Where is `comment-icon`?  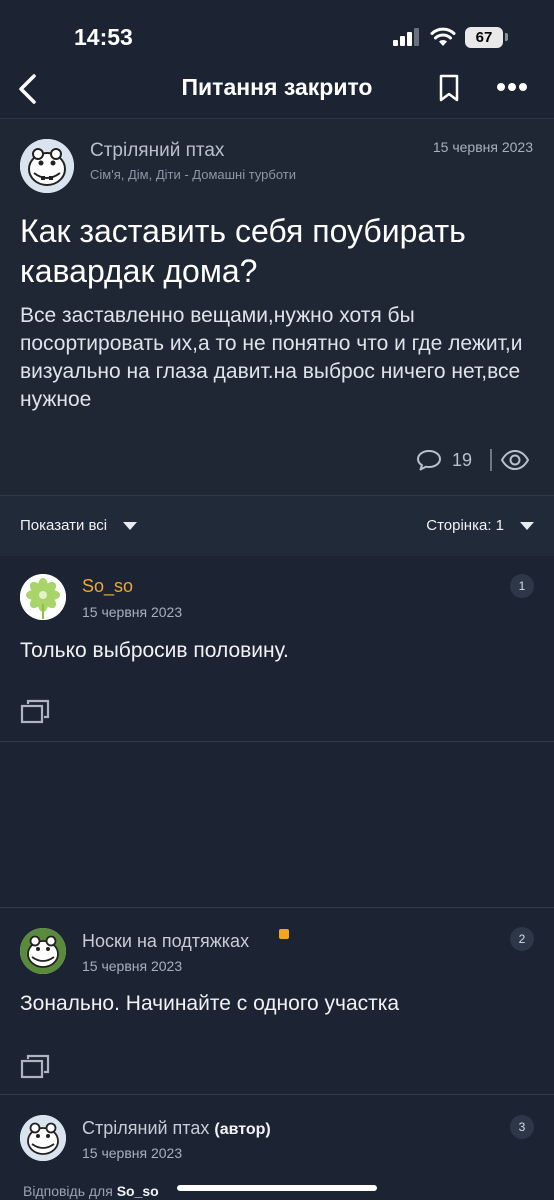
comment-icon is located at coordinates (429, 460).